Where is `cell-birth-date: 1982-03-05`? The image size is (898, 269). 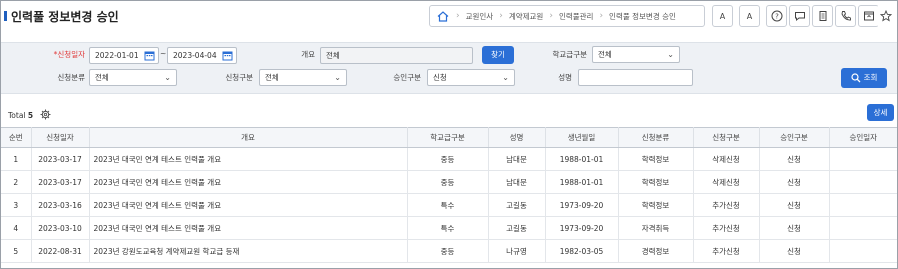
cell-birth-date: 1982-03-05 is located at coordinates (582, 251).